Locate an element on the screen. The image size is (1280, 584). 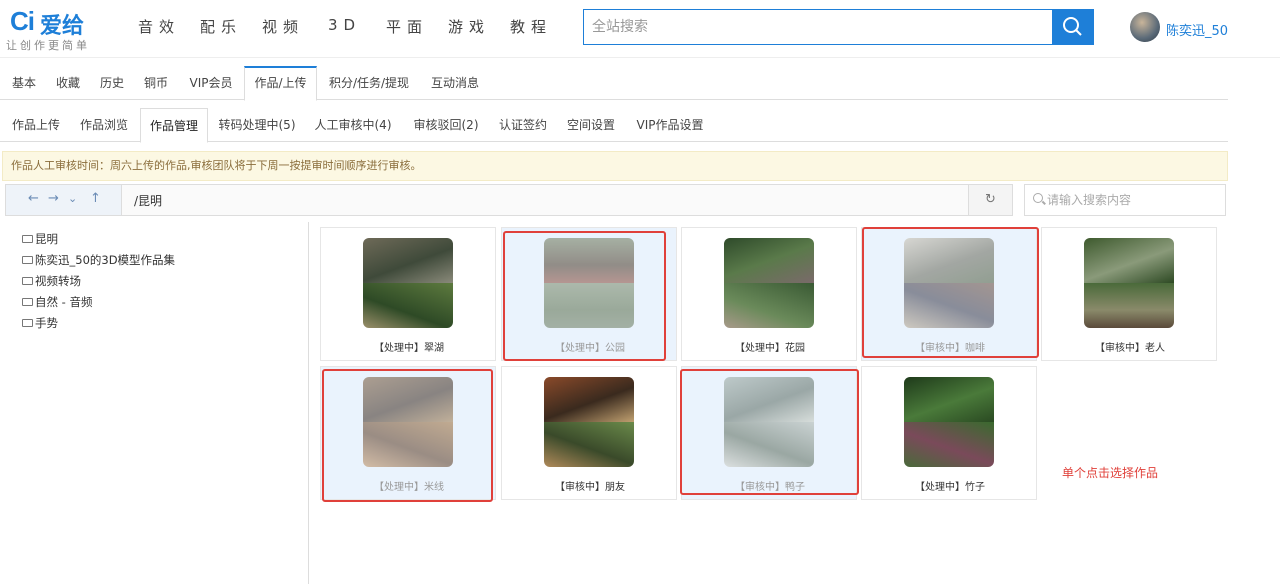
work-card: 【审核中】朋友 is located at coordinates (589, 433).